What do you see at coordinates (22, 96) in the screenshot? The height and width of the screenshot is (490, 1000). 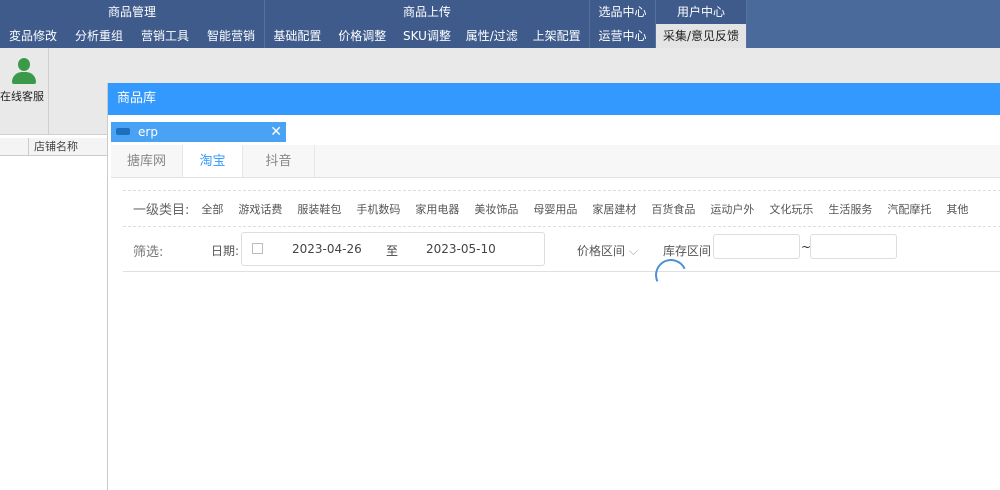 I see `customer-service-label: 在线客服` at bounding box center [22, 96].